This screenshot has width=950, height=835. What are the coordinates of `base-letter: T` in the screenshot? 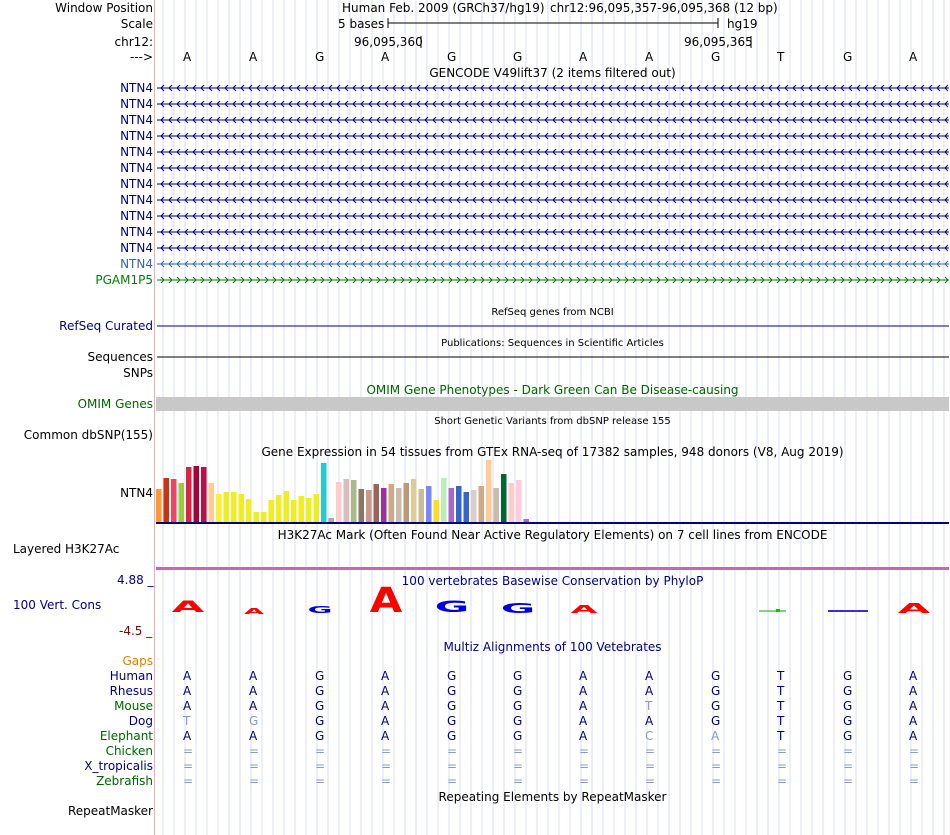 It's located at (781, 57).